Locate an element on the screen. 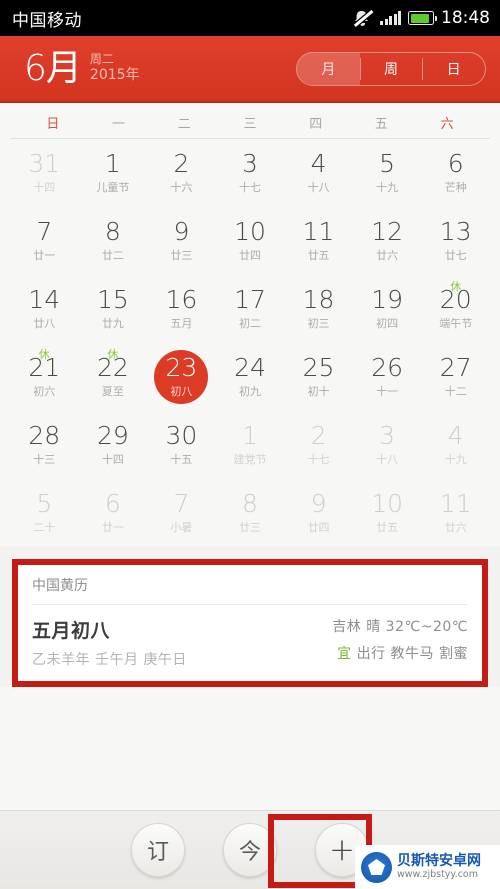 The image size is (500, 889). day-lunar-label: 初九 is located at coordinates (249, 392).